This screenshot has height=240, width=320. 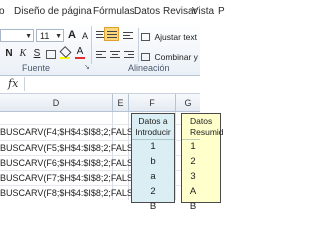 I want to click on italic-icon: K, so click(x=23, y=53).